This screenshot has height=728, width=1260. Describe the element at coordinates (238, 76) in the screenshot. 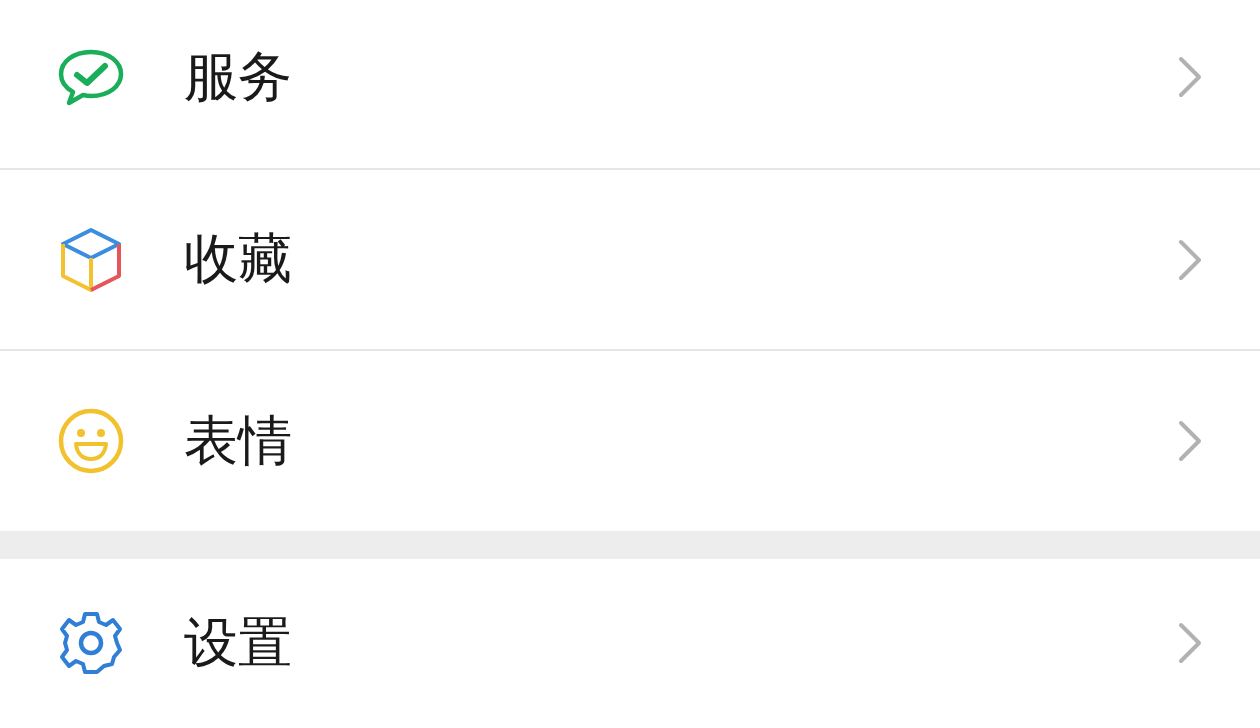

I see `menu-label: 服务` at that location.